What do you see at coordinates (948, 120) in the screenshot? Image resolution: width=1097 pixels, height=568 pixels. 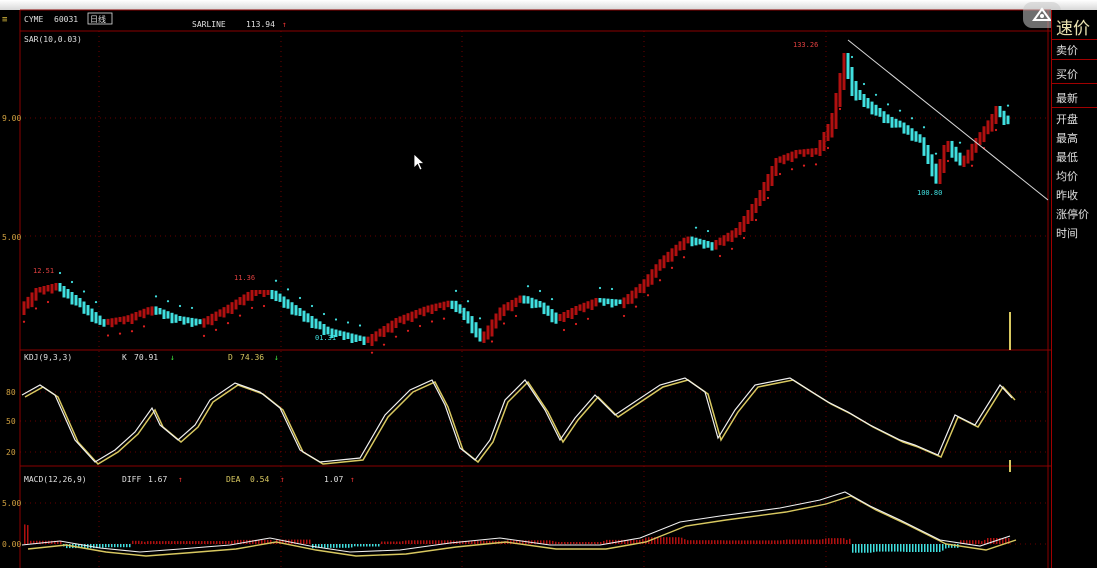 I see `trend-line` at bounding box center [948, 120].